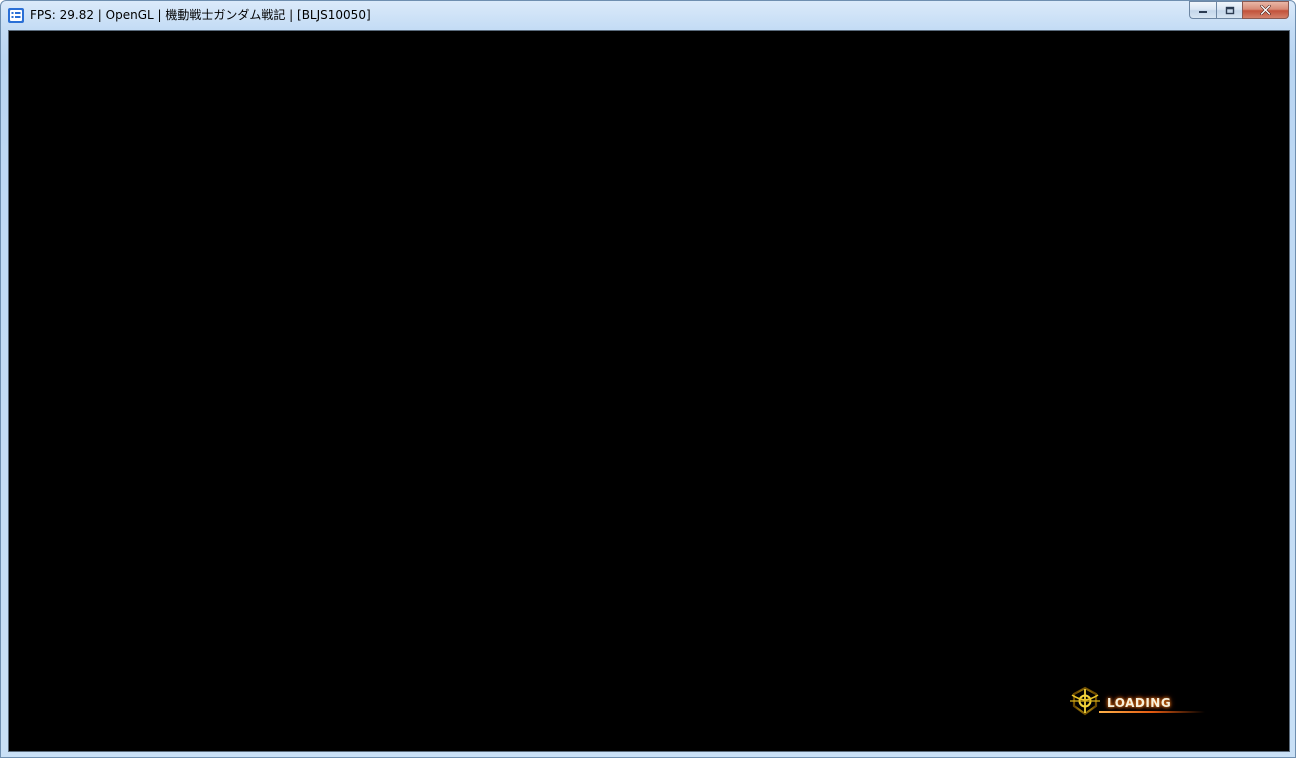  I want to click on close-button, so click(1265, 10).